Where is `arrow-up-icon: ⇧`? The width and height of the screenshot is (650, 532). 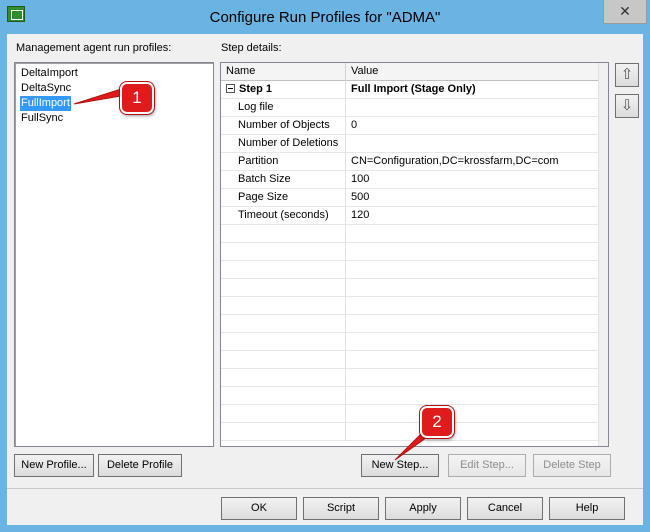 arrow-up-icon: ⇧ is located at coordinates (627, 74).